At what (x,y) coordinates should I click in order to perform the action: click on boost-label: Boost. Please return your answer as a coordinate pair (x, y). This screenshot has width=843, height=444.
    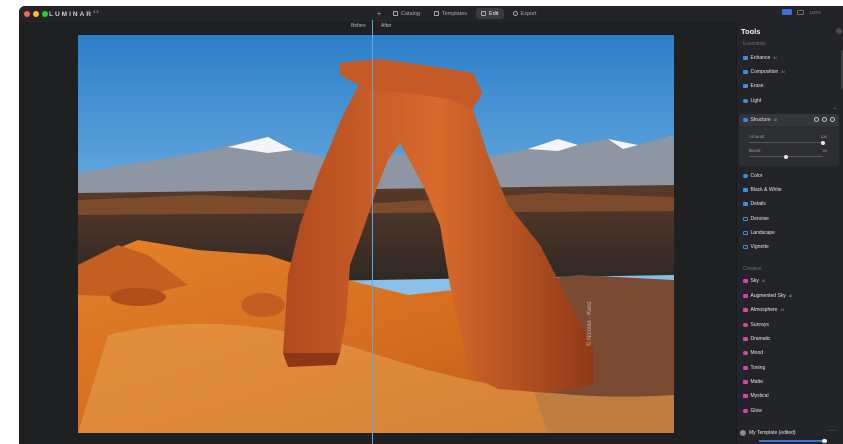
    Looking at the image, I should click on (755, 150).